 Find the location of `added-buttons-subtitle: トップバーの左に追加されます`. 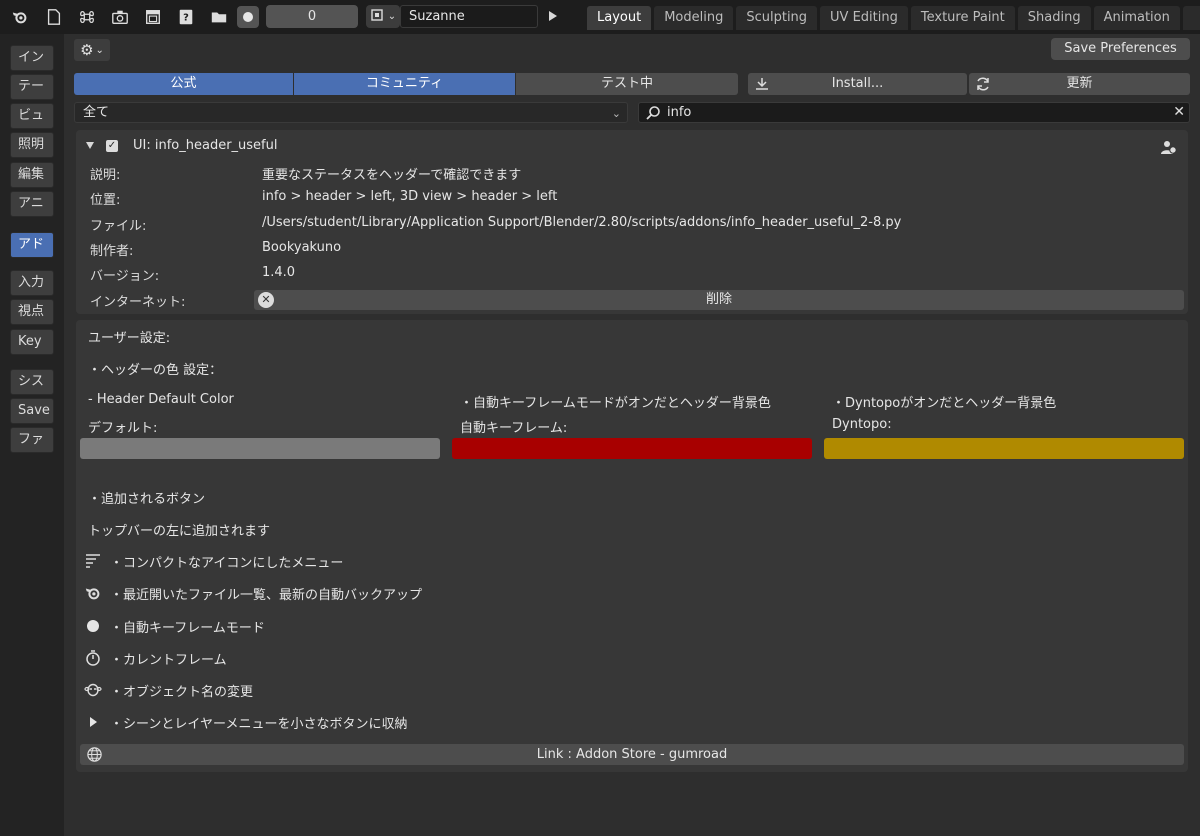

added-buttons-subtitle: トップバーの左に追加されます is located at coordinates (179, 531).